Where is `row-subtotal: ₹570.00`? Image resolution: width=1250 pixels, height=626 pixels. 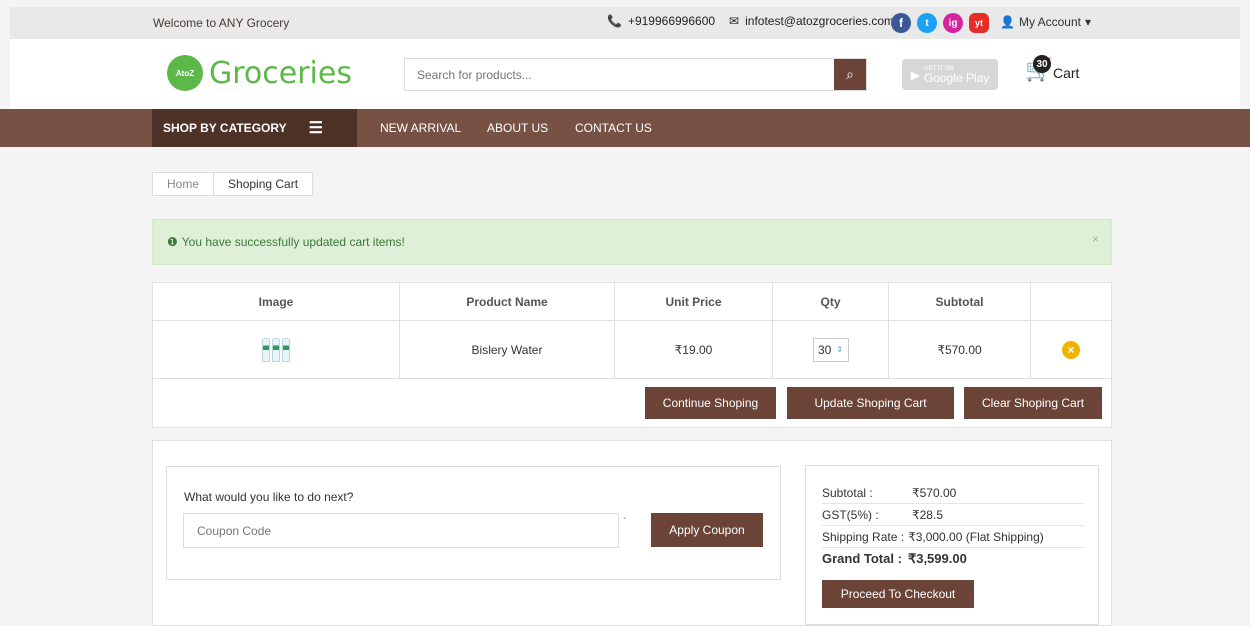 row-subtotal: ₹570.00 is located at coordinates (960, 349).